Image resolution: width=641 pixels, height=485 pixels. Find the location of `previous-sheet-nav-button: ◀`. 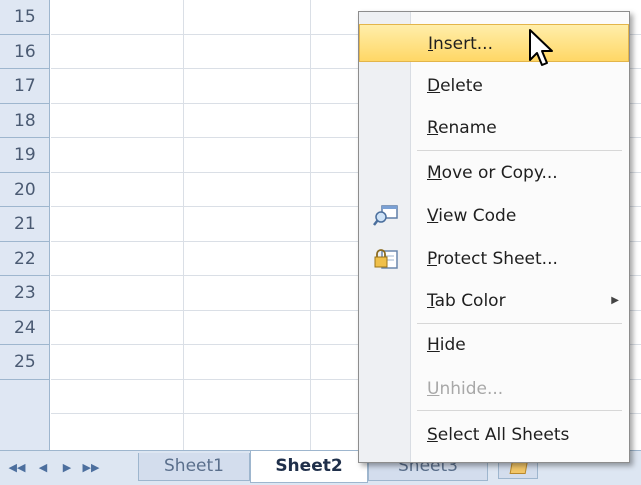

previous-sheet-nav-button: ◀ is located at coordinates (43, 468).